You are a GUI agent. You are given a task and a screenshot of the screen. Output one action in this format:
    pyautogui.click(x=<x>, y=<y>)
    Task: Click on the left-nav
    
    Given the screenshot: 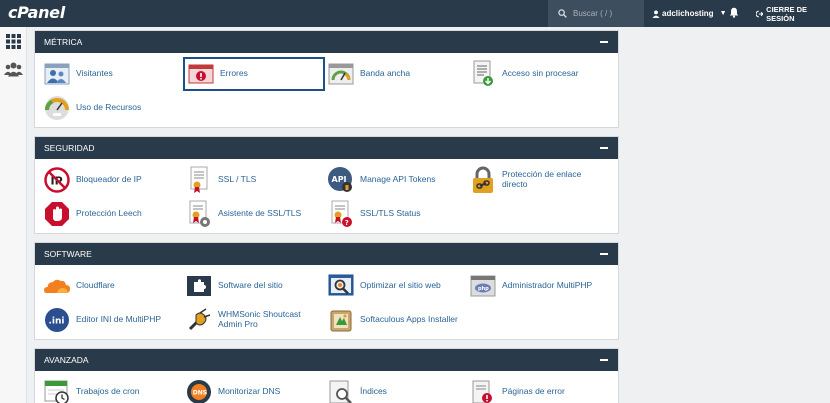 What is the action you would take?
    pyautogui.click(x=13, y=215)
    